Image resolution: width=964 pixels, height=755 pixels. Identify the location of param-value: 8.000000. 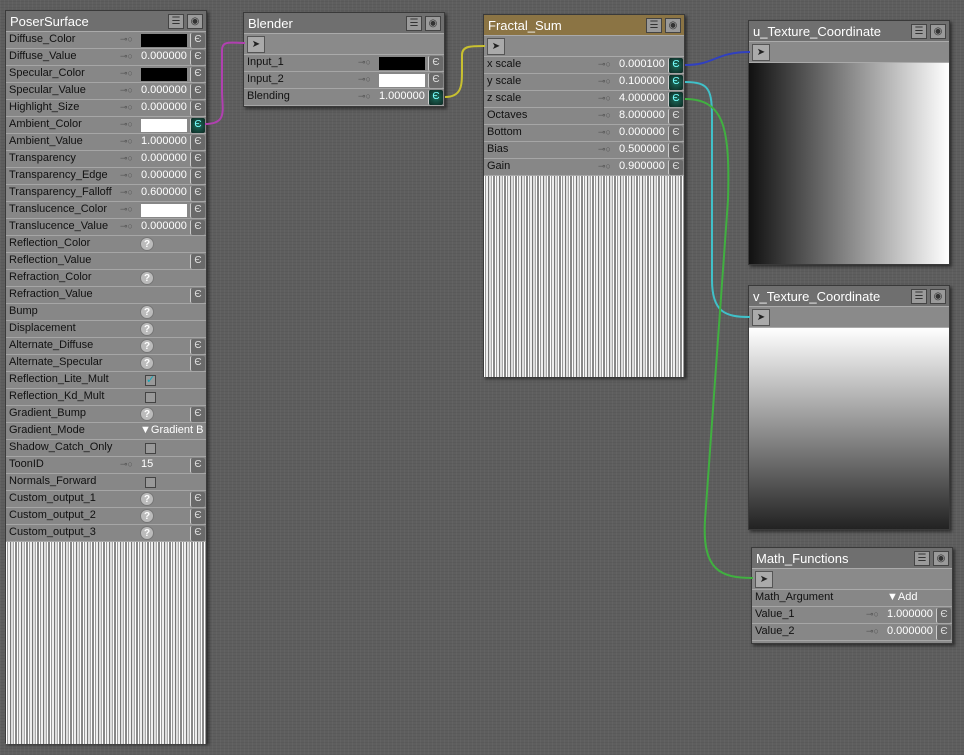
(642, 115).